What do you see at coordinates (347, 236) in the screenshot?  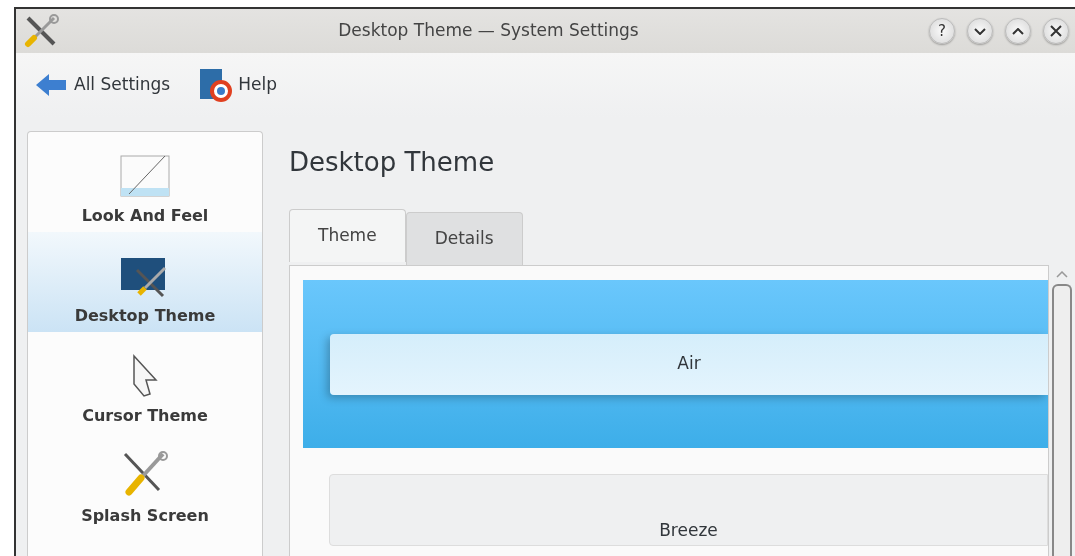 I see `tab: Theme` at bounding box center [347, 236].